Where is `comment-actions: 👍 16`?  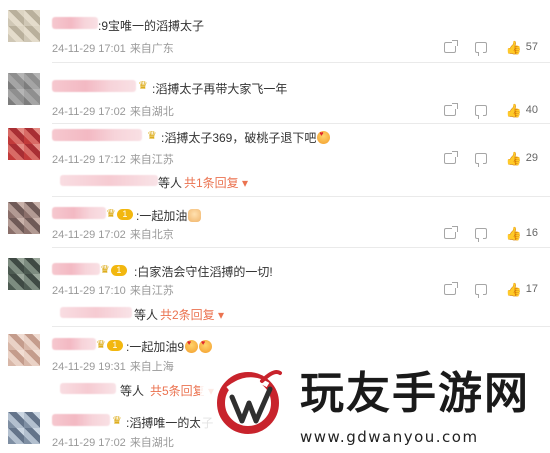 comment-actions: 👍 16 is located at coordinates (481, 233).